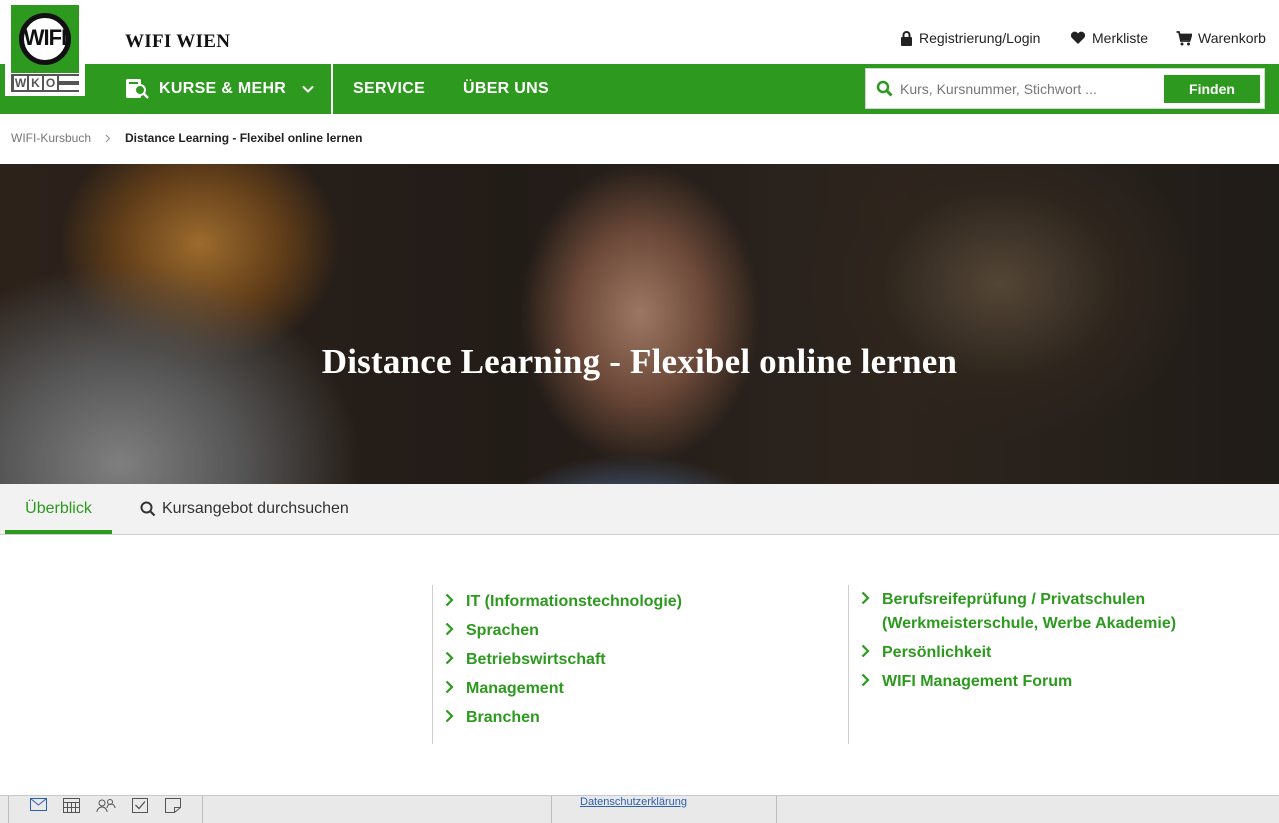 This screenshot has width=1279, height=823. I want to click on login-link: Registrierung/Login, so click(970, 38).